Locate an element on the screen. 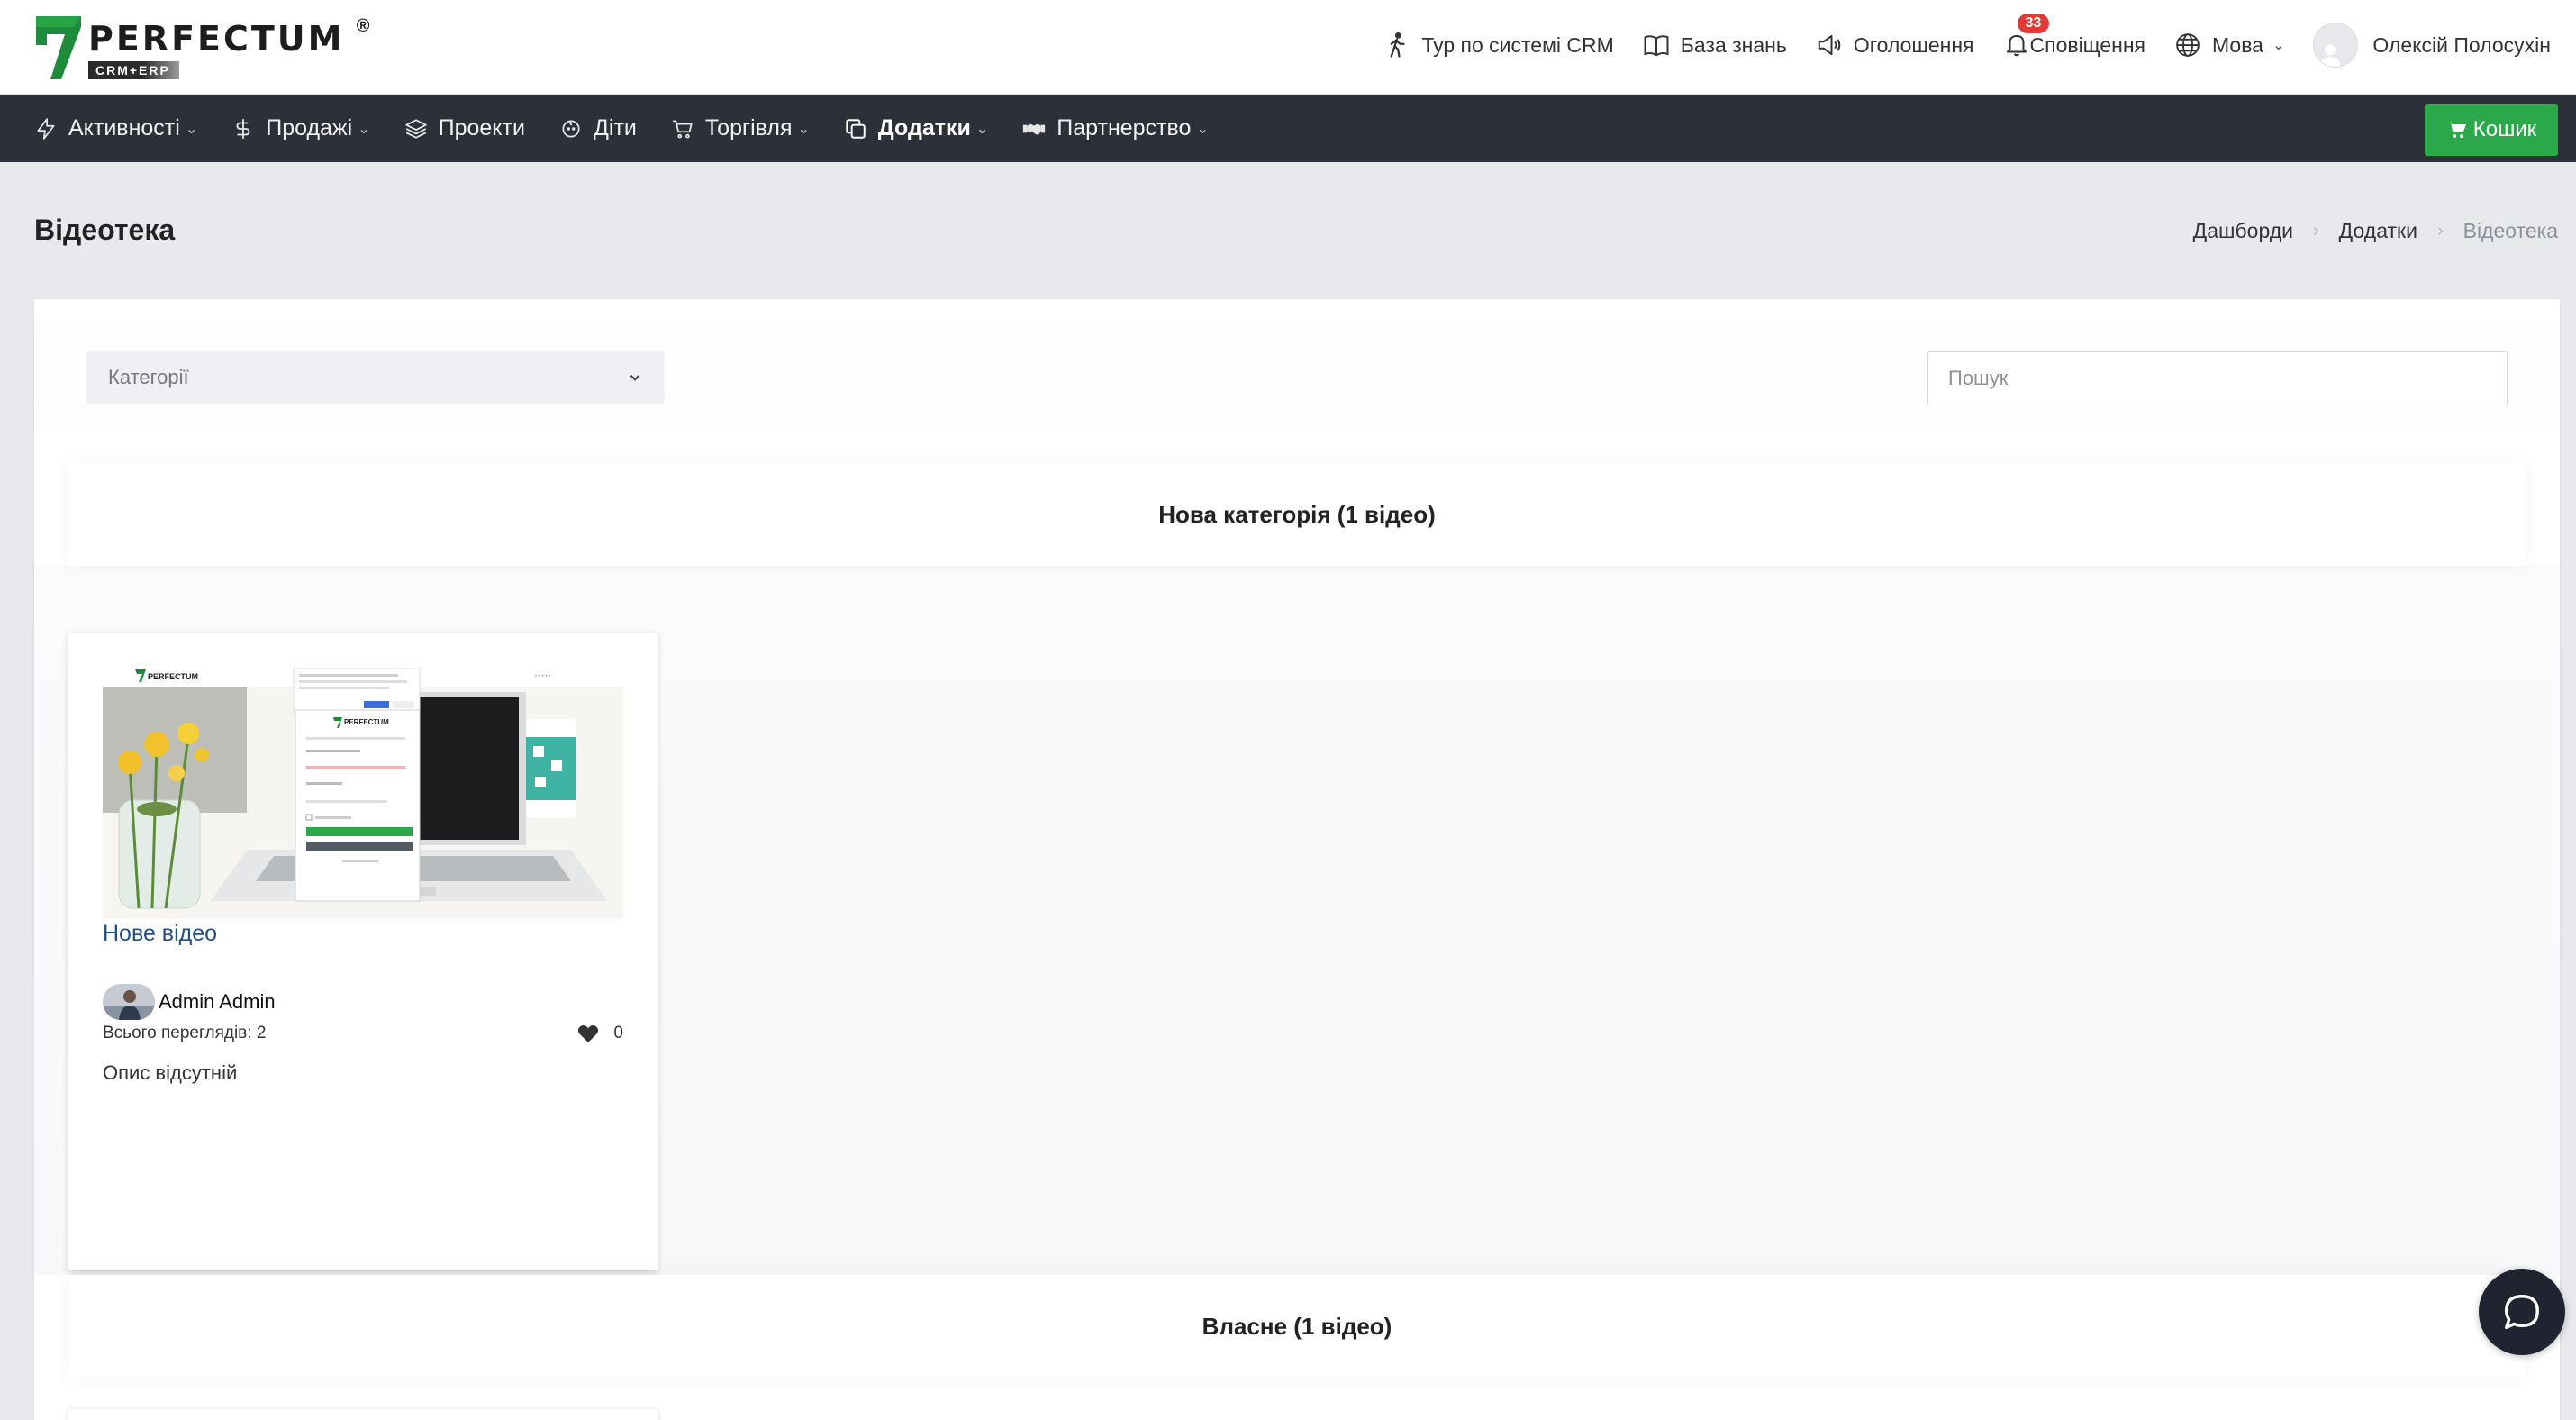 The width and height of the screenshot is (2576, 1420). logo-registered-mark: ® is located at coordinates (363, 26).